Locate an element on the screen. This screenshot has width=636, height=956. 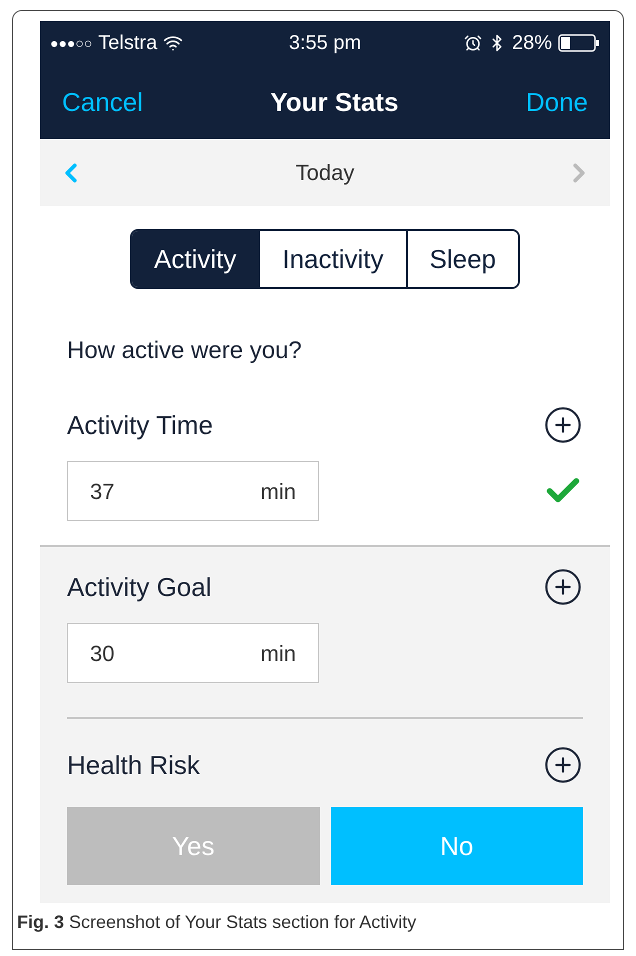
minutes-field: 30 min is located at coordinates (193, 653).